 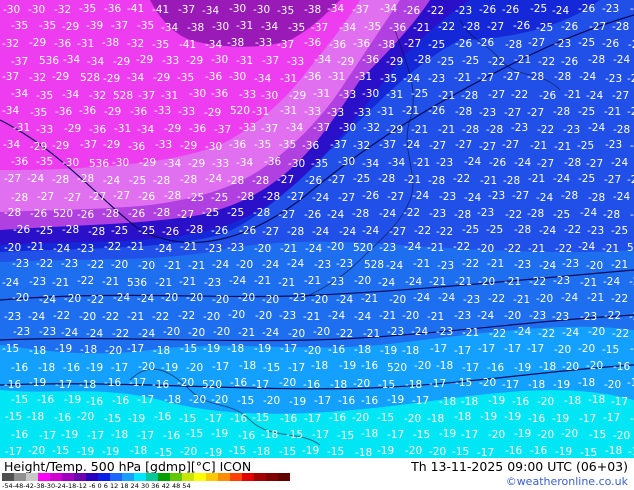 What do you see at coordinates (397, 368) in the screenshot?
I see `temp-label: 520` at bounding box center [397, 368].